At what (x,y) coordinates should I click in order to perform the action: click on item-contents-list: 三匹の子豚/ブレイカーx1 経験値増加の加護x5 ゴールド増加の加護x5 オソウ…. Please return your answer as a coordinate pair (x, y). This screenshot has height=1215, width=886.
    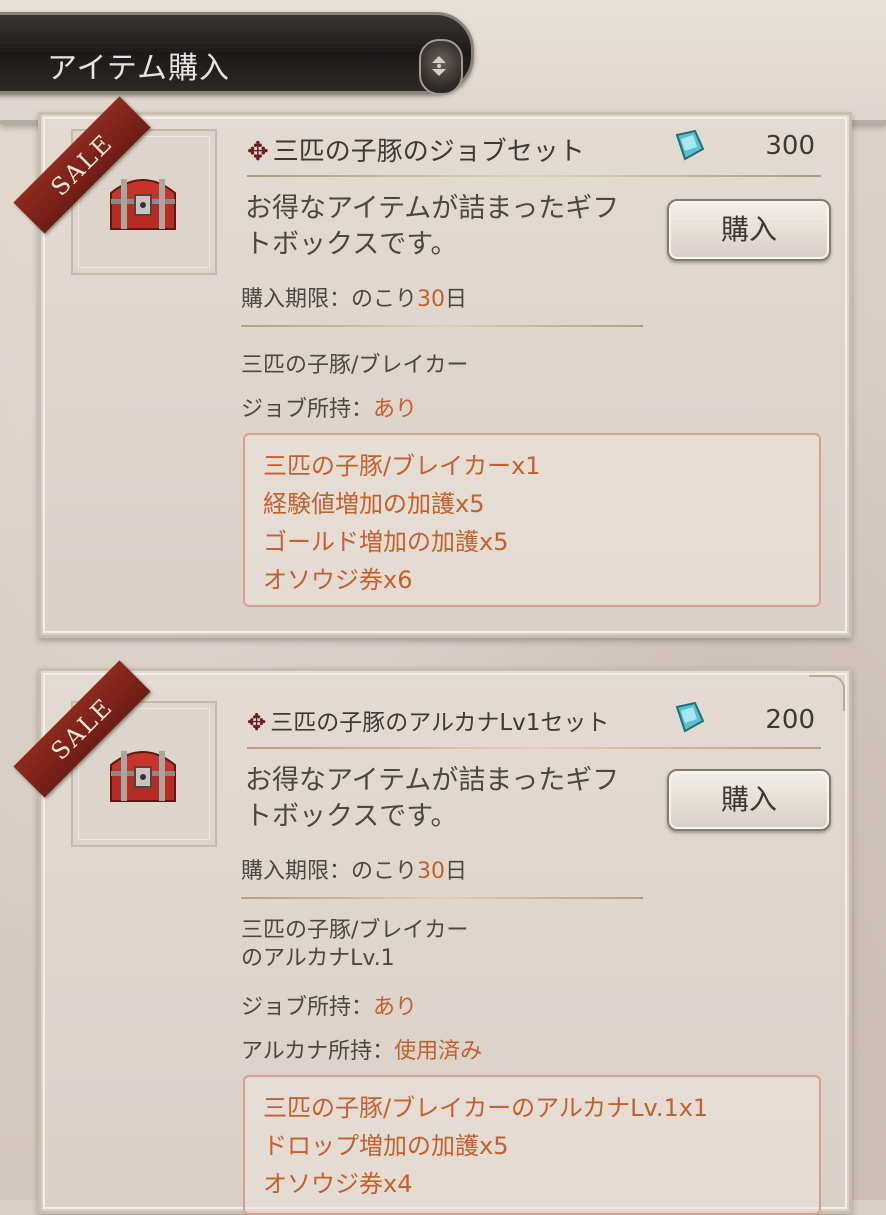
    Looking at the image, I should click on (532, 520).